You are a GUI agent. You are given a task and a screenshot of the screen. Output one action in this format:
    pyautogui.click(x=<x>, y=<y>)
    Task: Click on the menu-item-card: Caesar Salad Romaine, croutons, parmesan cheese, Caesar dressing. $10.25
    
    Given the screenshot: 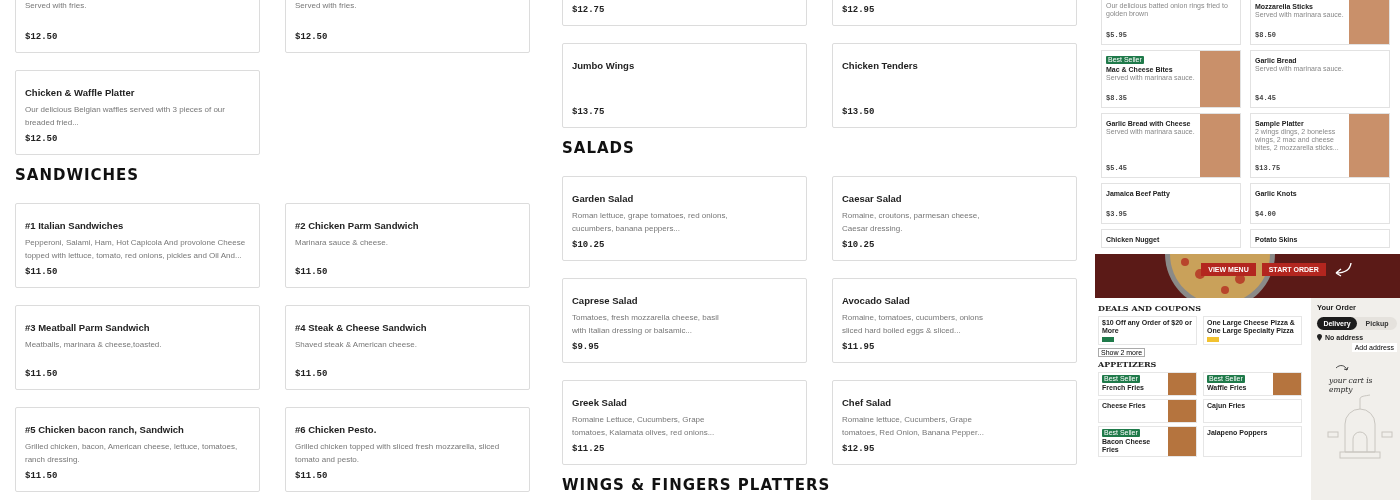 What is the action you would take?
    pyautogui.click(x=954, y=218)
    